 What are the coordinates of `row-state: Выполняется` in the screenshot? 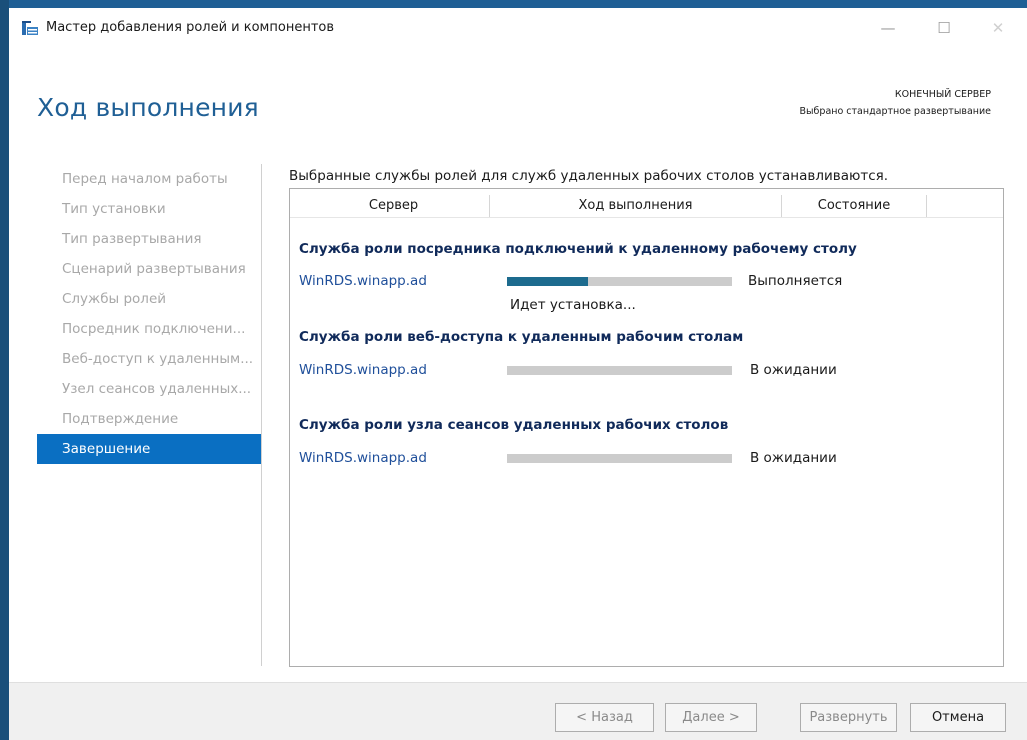 It's located at (795, 281).